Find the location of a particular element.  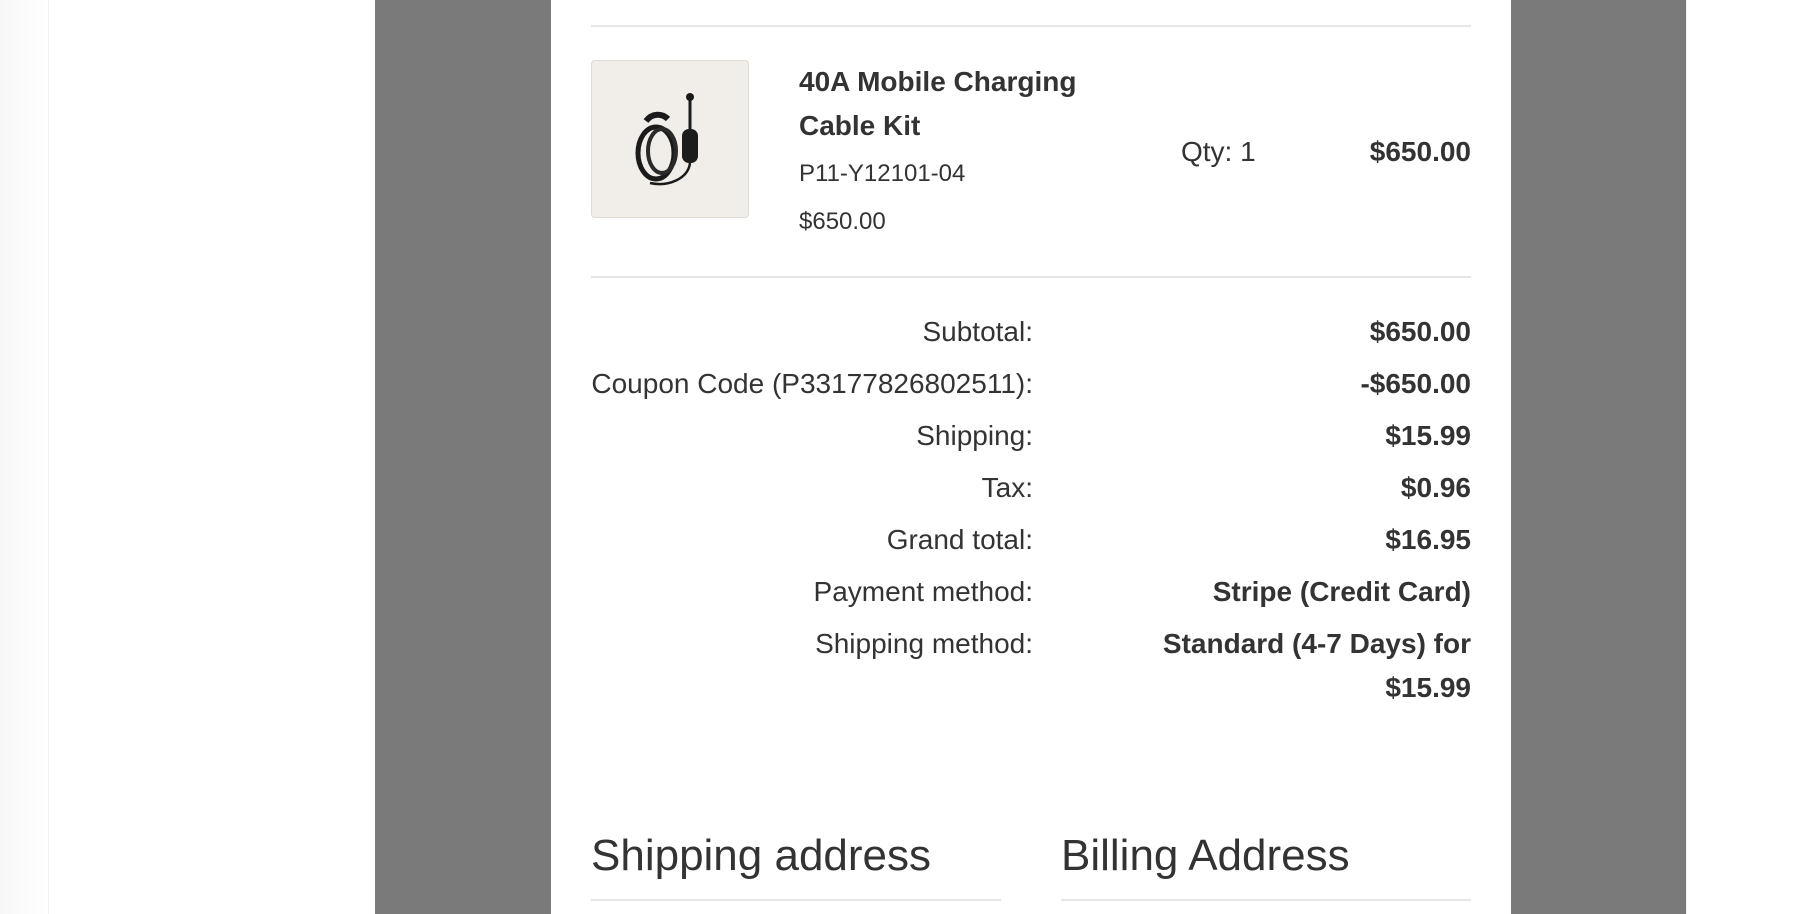

subtotal-label: Subtotal: is located at coordinates (977, 331).